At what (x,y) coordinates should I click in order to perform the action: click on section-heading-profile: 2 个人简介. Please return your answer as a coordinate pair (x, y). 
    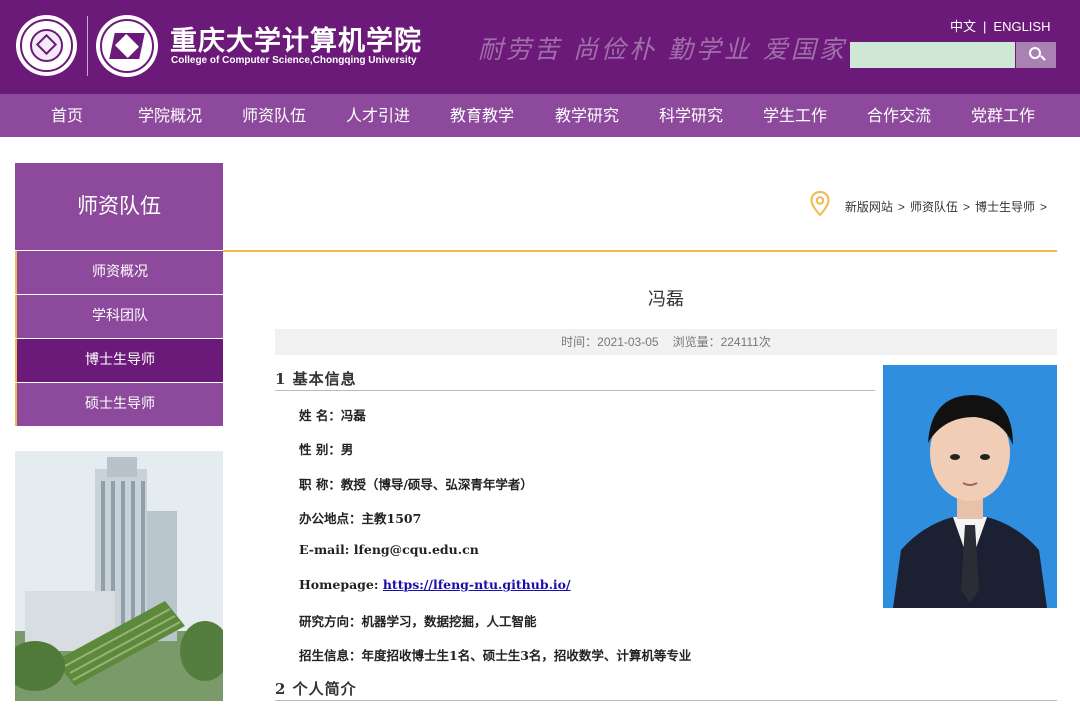
    Looking at the image, I should click on (316, 689).